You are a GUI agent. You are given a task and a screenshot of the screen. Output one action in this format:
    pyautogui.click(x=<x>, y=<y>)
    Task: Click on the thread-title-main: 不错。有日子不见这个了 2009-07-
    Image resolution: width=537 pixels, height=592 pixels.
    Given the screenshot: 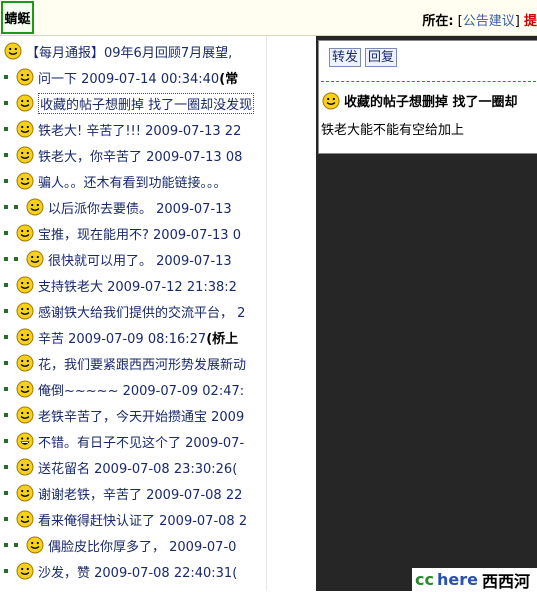 What is the action you would take?
    pyautogui.click(x=141, y=443)
    